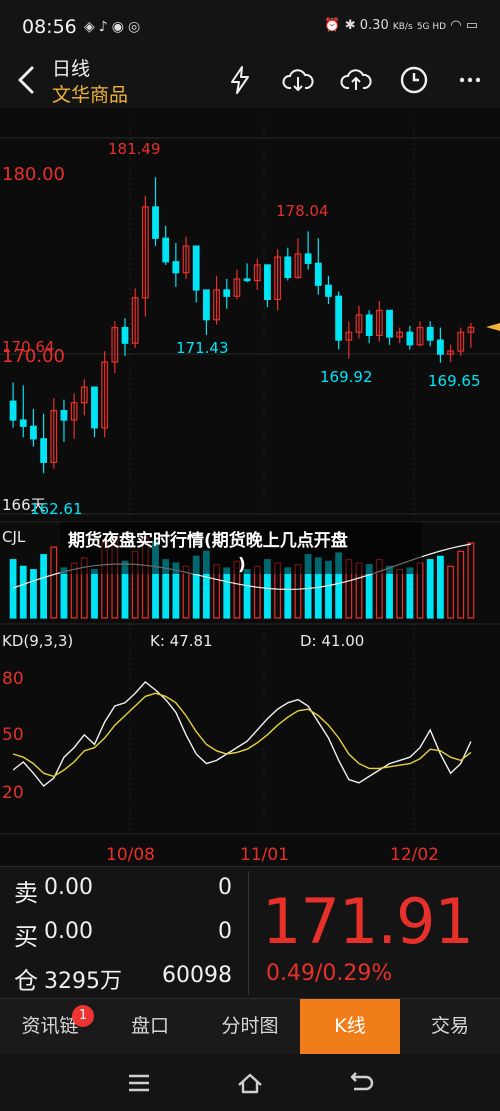  What do you see at coordinates (68, 931) in the screenshot?
I see `buy-price: 0.00` at bounding box center [68, 931].